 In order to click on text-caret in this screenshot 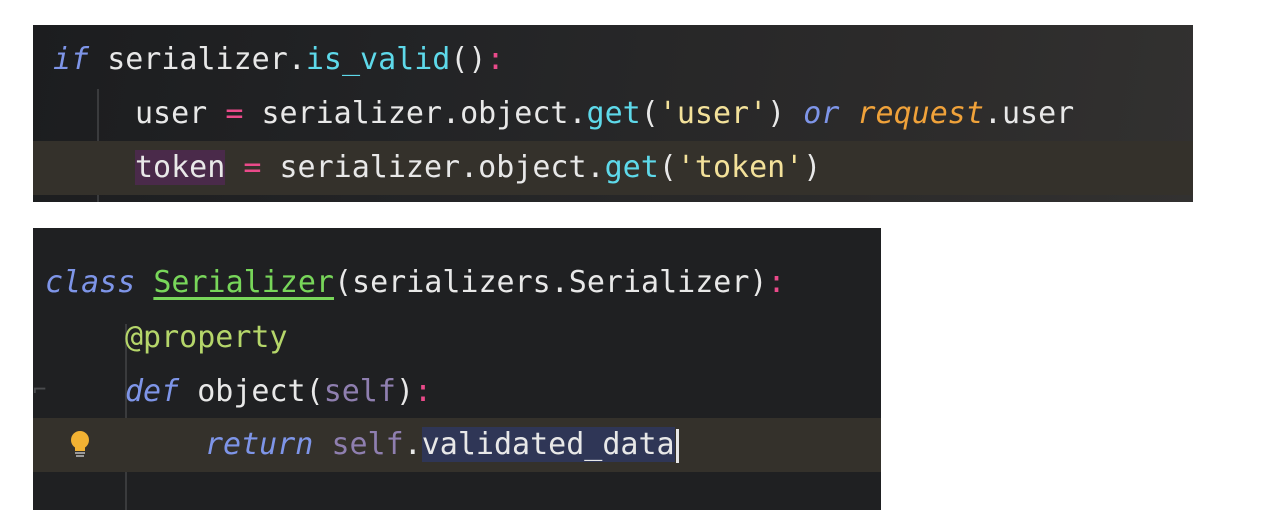, I will do `click(677, 445)`.